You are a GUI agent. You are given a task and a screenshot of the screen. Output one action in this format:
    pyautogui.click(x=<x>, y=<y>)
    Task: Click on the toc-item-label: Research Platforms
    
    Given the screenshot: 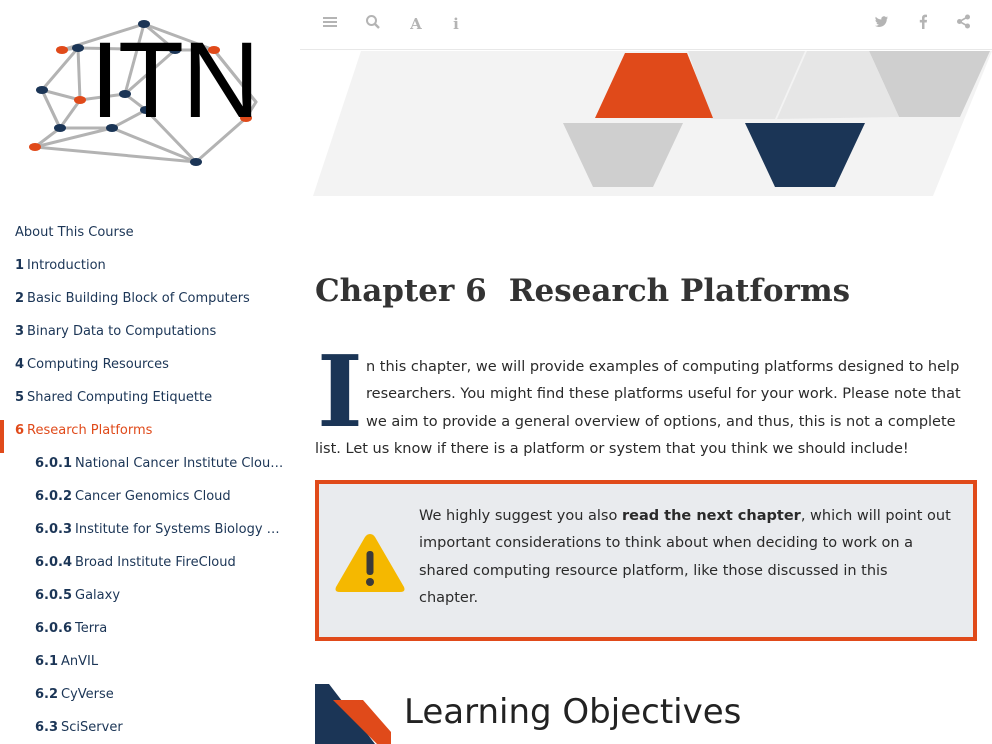 What is the action you would take?
    pyautogui.click(x=90, y=430)
    